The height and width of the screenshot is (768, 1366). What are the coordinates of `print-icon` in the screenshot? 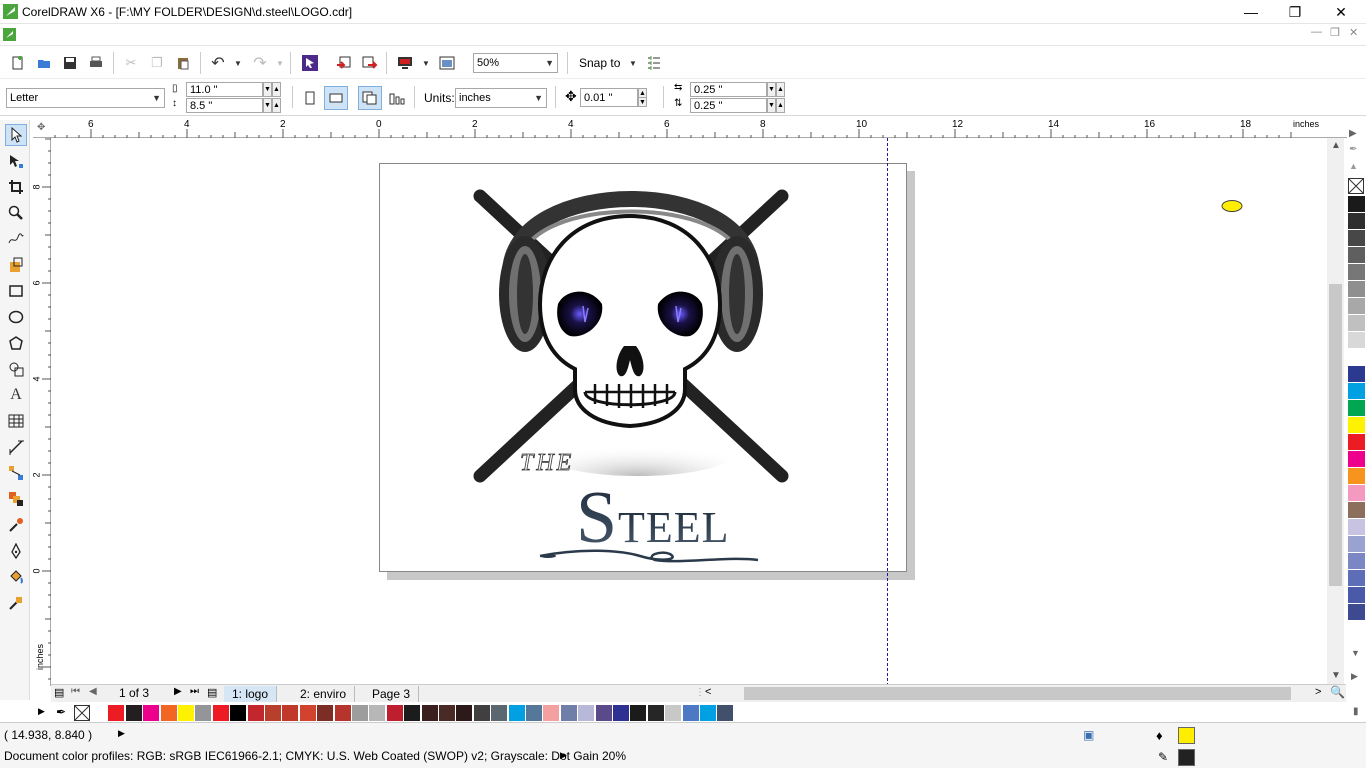 It's located at (96, 63).